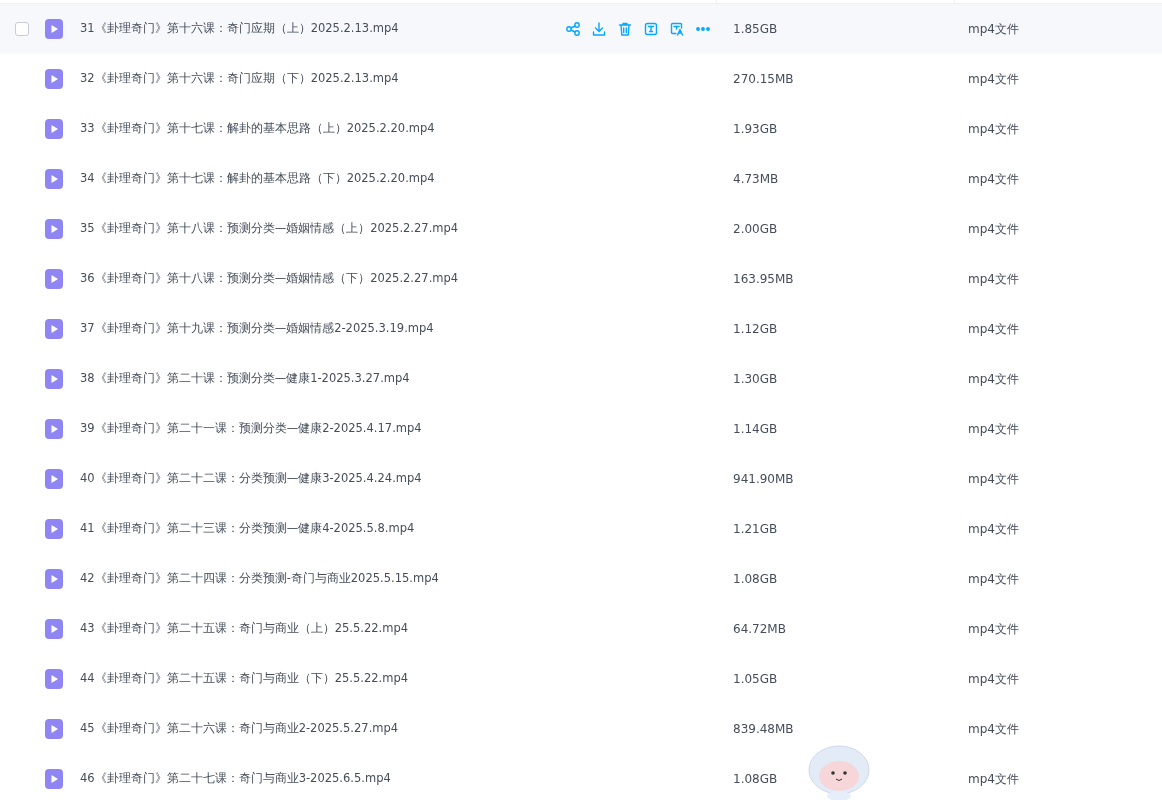  What do you see at coordinates (651, 29) in the screenshot?
I see `text-box-icon` at bounding box center [651, 29].